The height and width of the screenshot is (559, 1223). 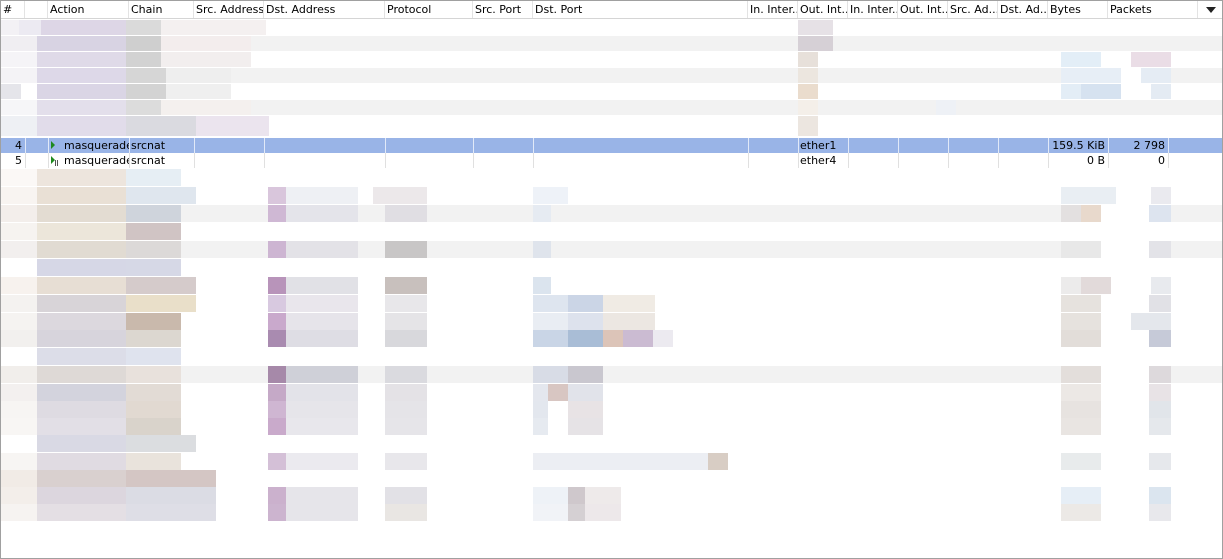 What do you see at coordinates (640, 9) in the screenshot?
I see `column-header-dst-port: Dst. Port` at bounding box center [640, 9].